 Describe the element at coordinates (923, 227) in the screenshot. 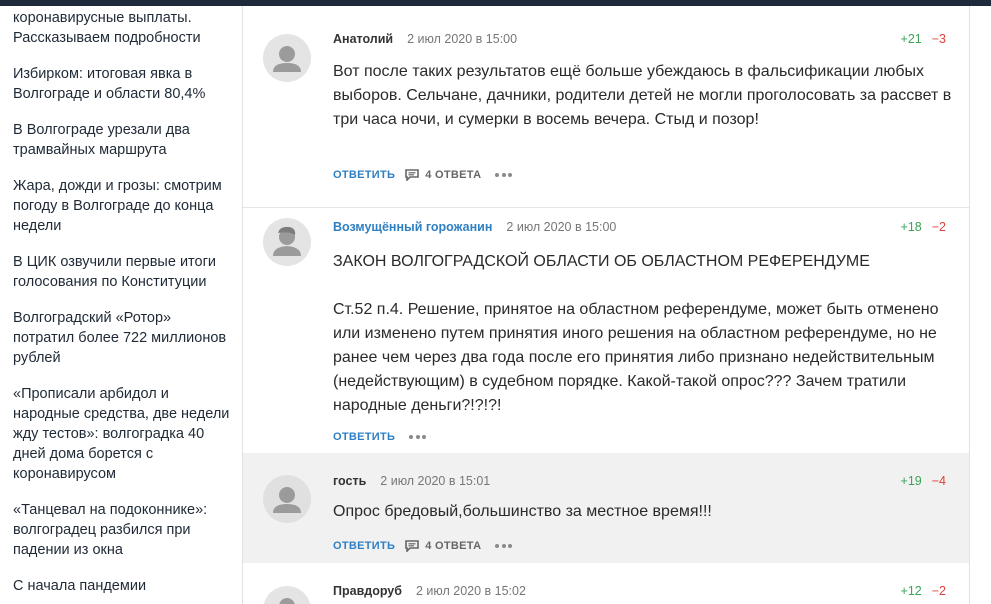

I see `comment-votes: +18 −2` at that location.